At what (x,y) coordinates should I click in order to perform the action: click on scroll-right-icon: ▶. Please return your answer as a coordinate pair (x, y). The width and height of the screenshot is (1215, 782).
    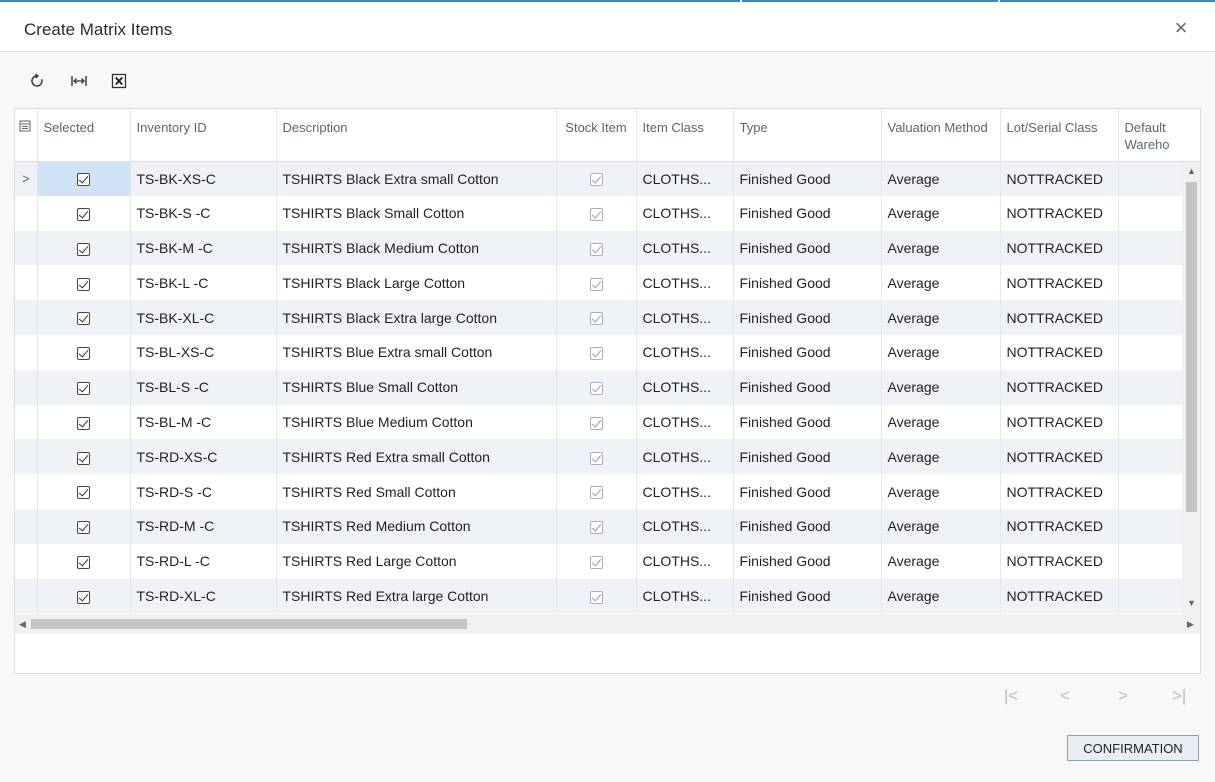
    Looking at the image, I should click on (1190, 624).